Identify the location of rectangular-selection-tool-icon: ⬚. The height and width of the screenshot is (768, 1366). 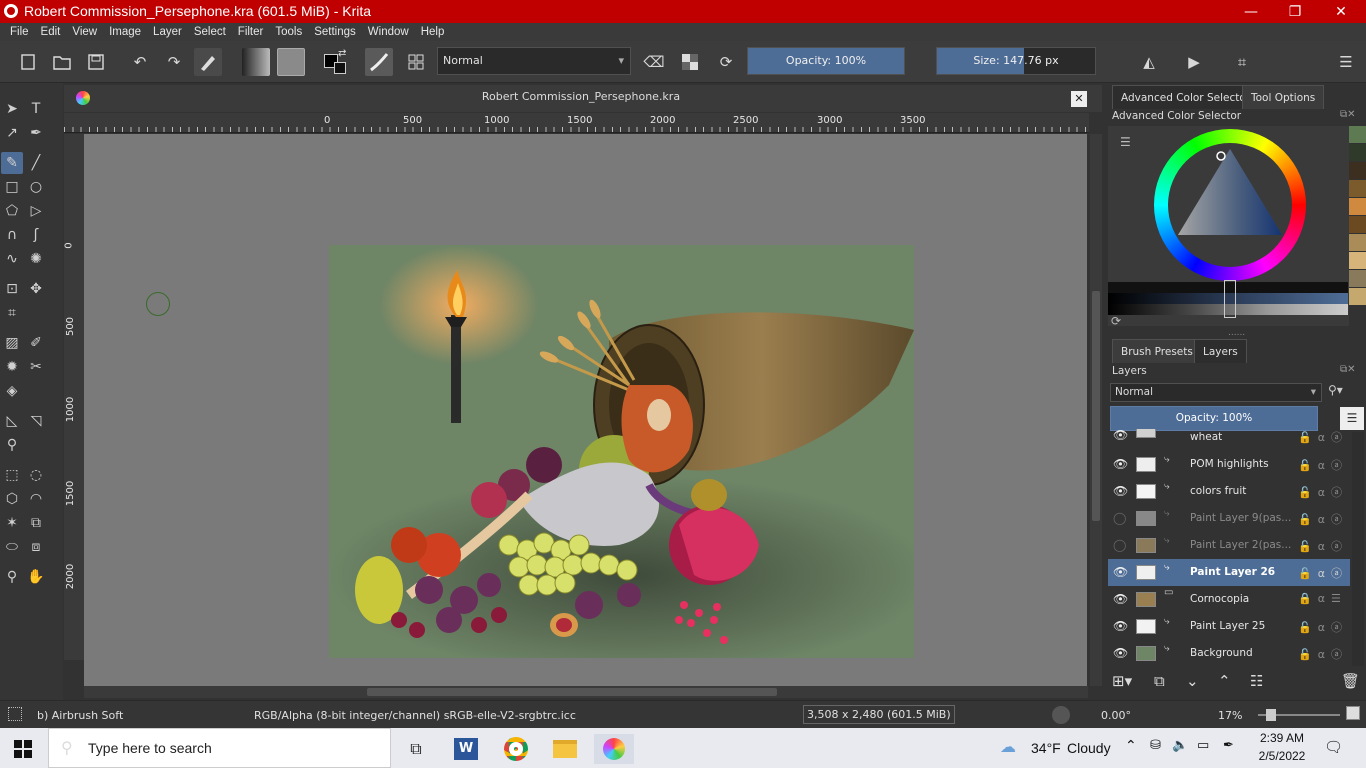
(12, 475).